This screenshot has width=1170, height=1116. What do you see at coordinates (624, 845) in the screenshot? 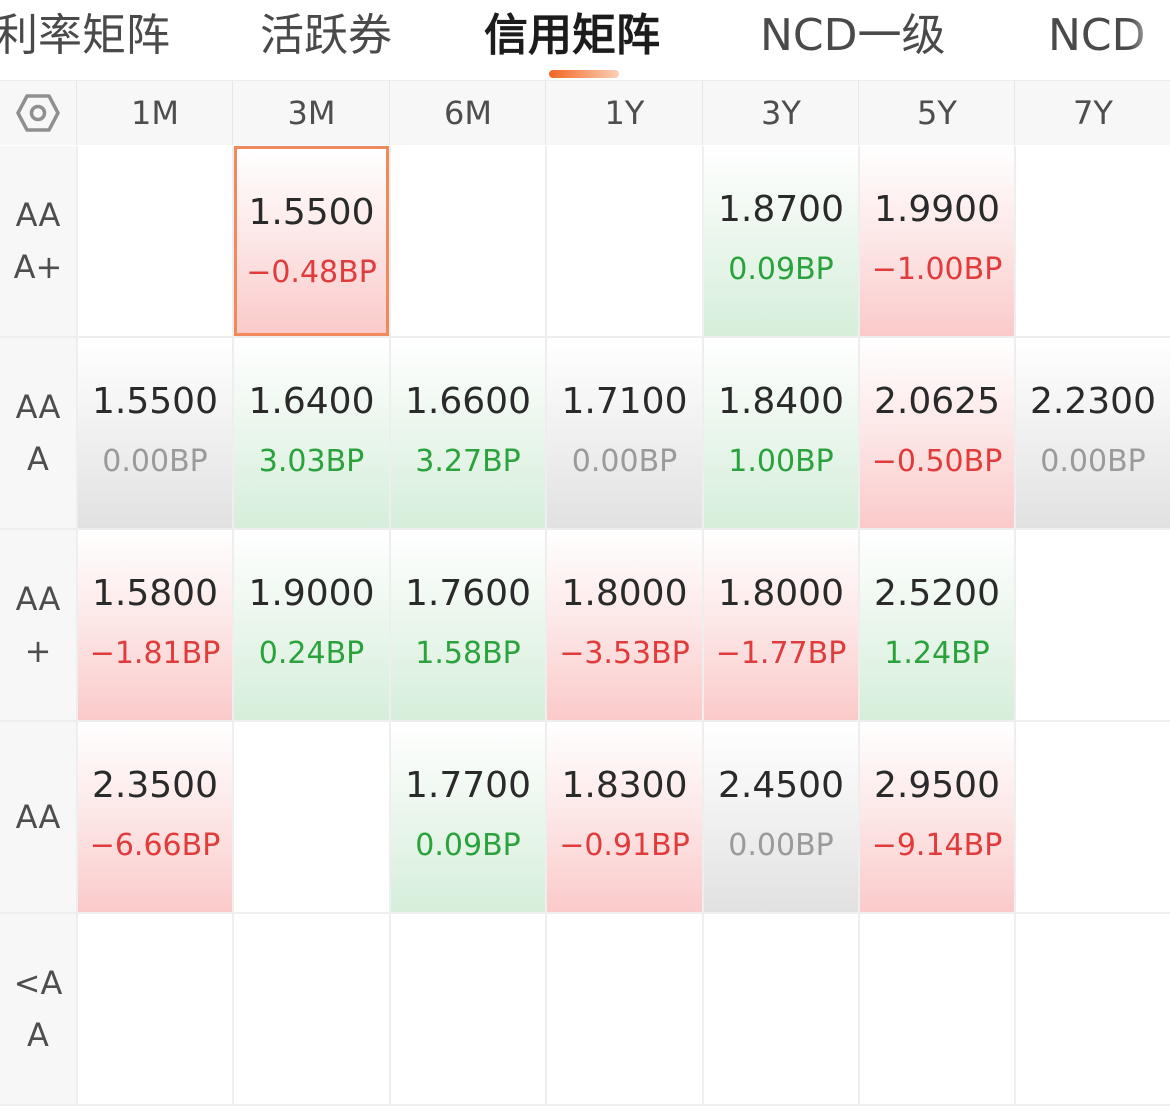
I see `cell-change-bp: −0.91BP` at bounding box center [624, 845].